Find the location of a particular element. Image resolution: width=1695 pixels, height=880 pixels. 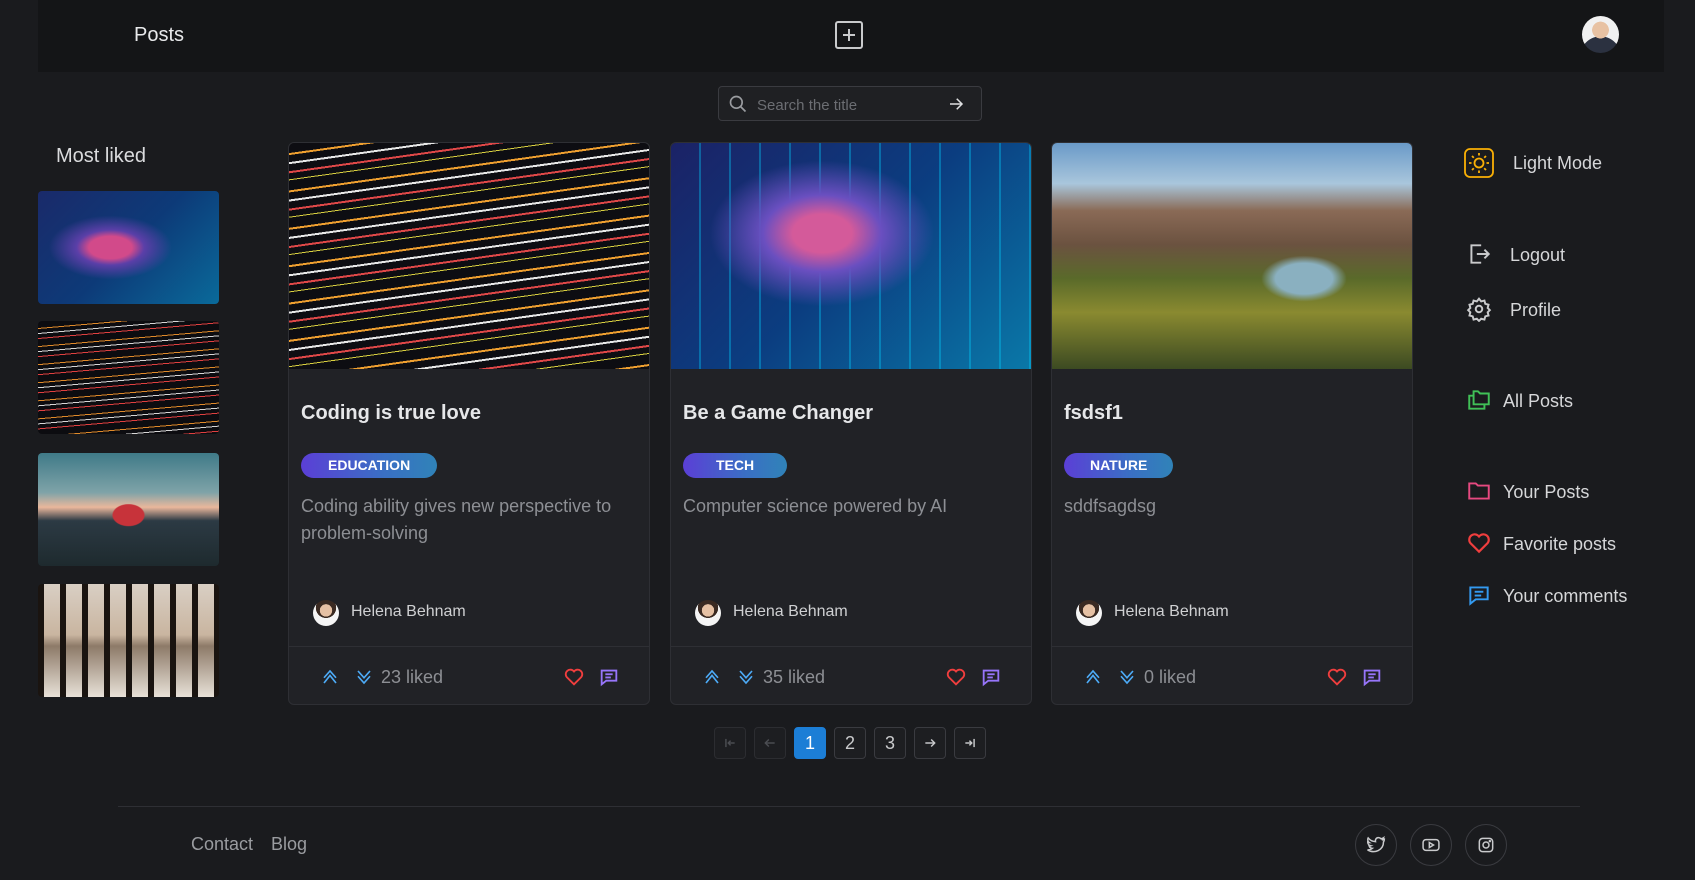

footer-divider is located at coordinates (849, 806).